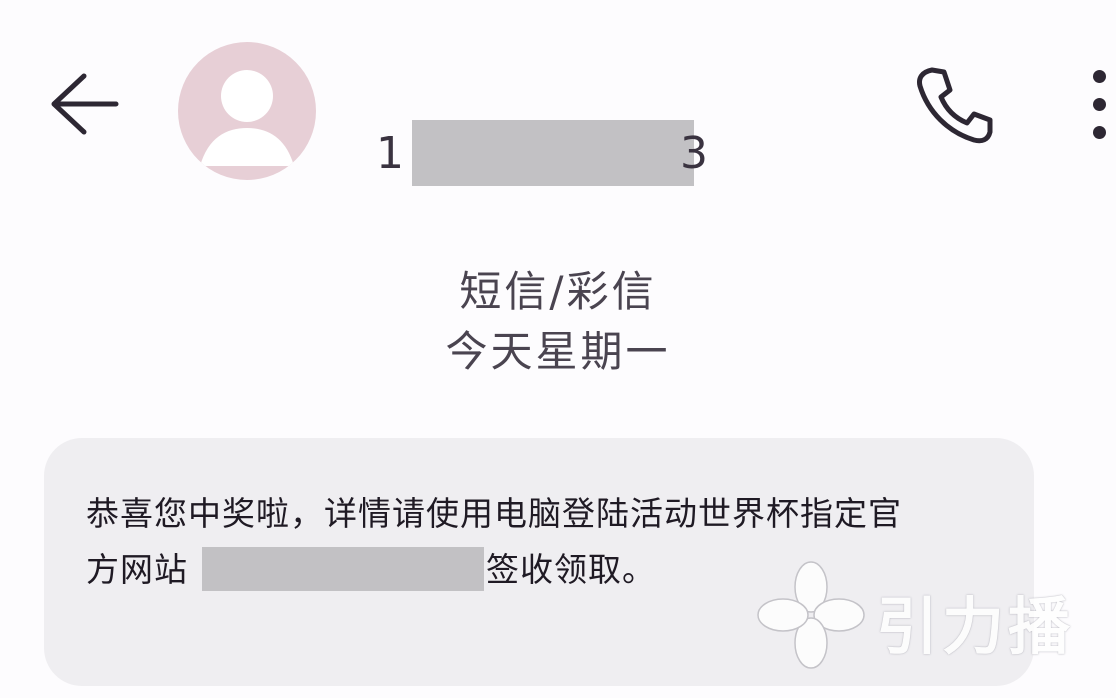 The height and width of the screenshot is (698, 1116). I want to click on date-label: 今天星期一, so click(558, 351).